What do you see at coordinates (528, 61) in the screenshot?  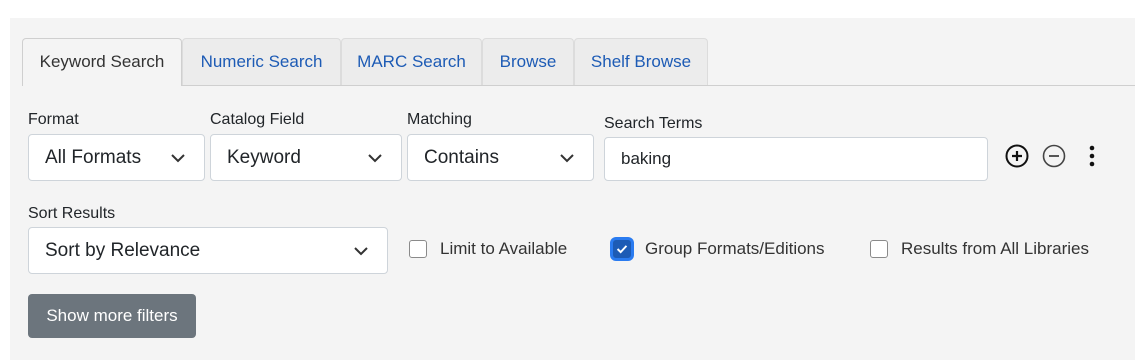 I see `tab-browse: Browse` at bounding box center [528, 61].